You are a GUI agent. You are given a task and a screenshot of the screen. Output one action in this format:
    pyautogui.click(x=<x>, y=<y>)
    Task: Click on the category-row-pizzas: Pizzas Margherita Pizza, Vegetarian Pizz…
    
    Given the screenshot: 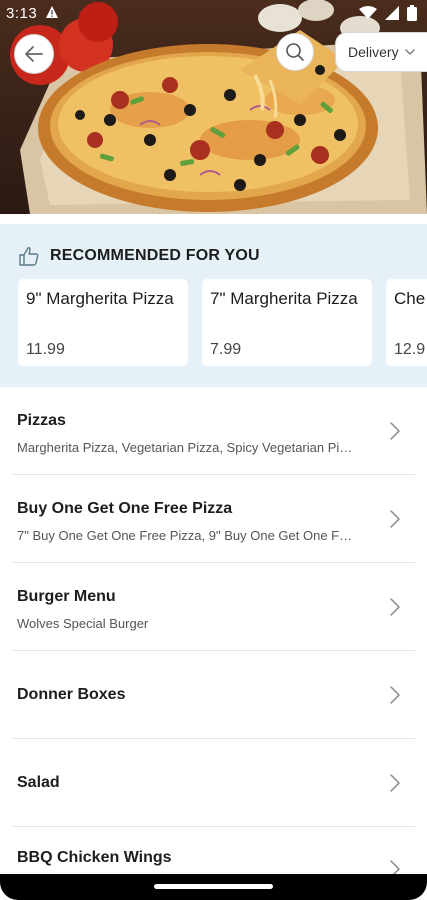 What is the action you would take?
    pyautogui.click(x=213, y=431)
    